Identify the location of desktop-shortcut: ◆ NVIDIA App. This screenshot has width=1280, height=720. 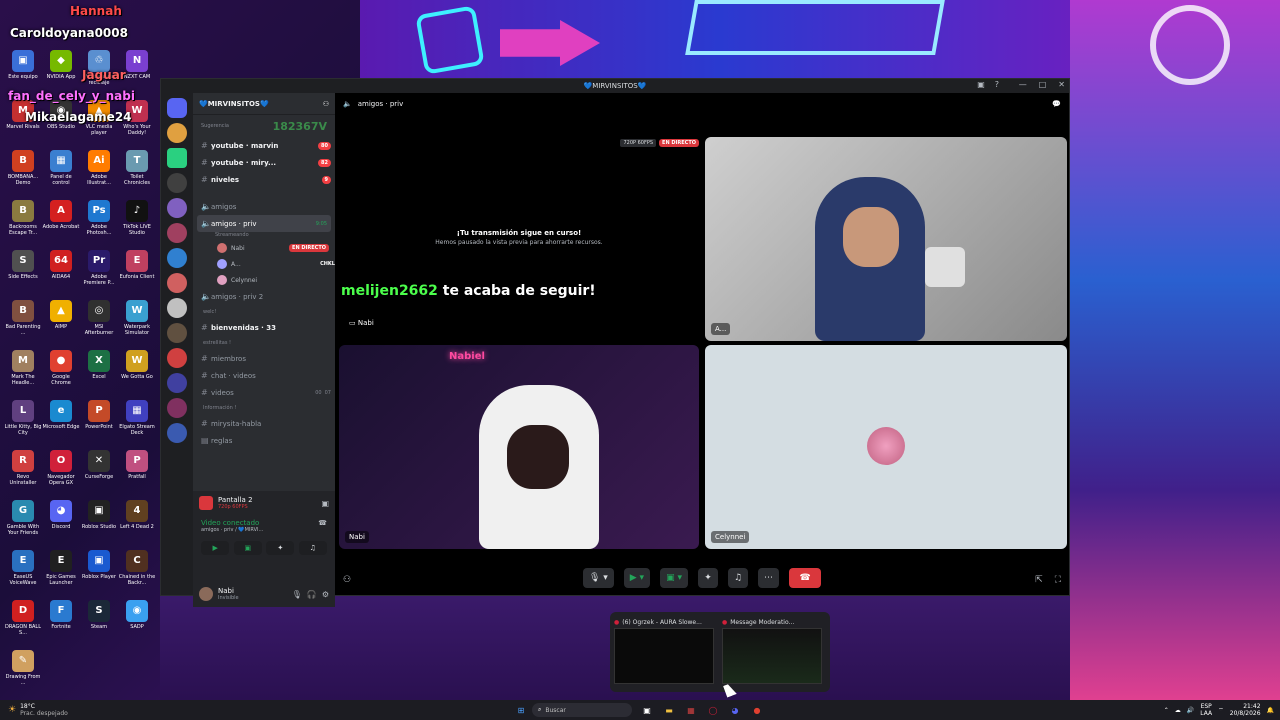
(61, 65).